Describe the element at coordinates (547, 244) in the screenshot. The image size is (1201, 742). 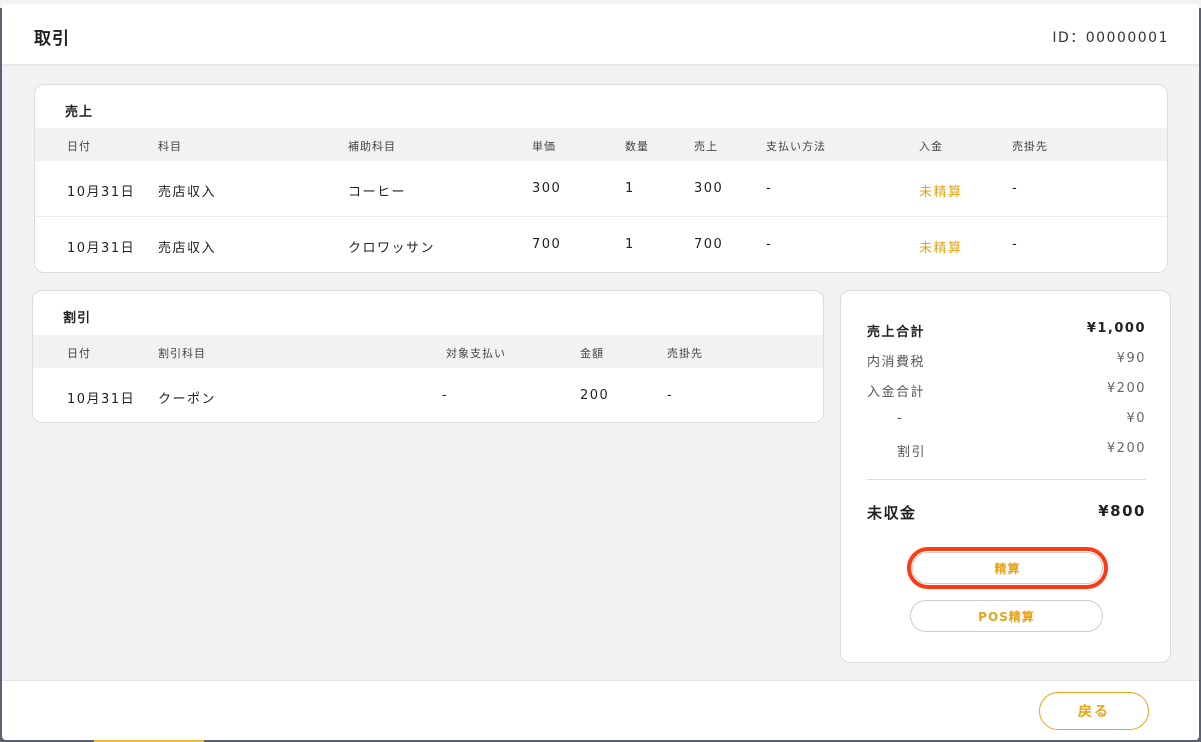
I see `cell-unit-price: 700` at that location.